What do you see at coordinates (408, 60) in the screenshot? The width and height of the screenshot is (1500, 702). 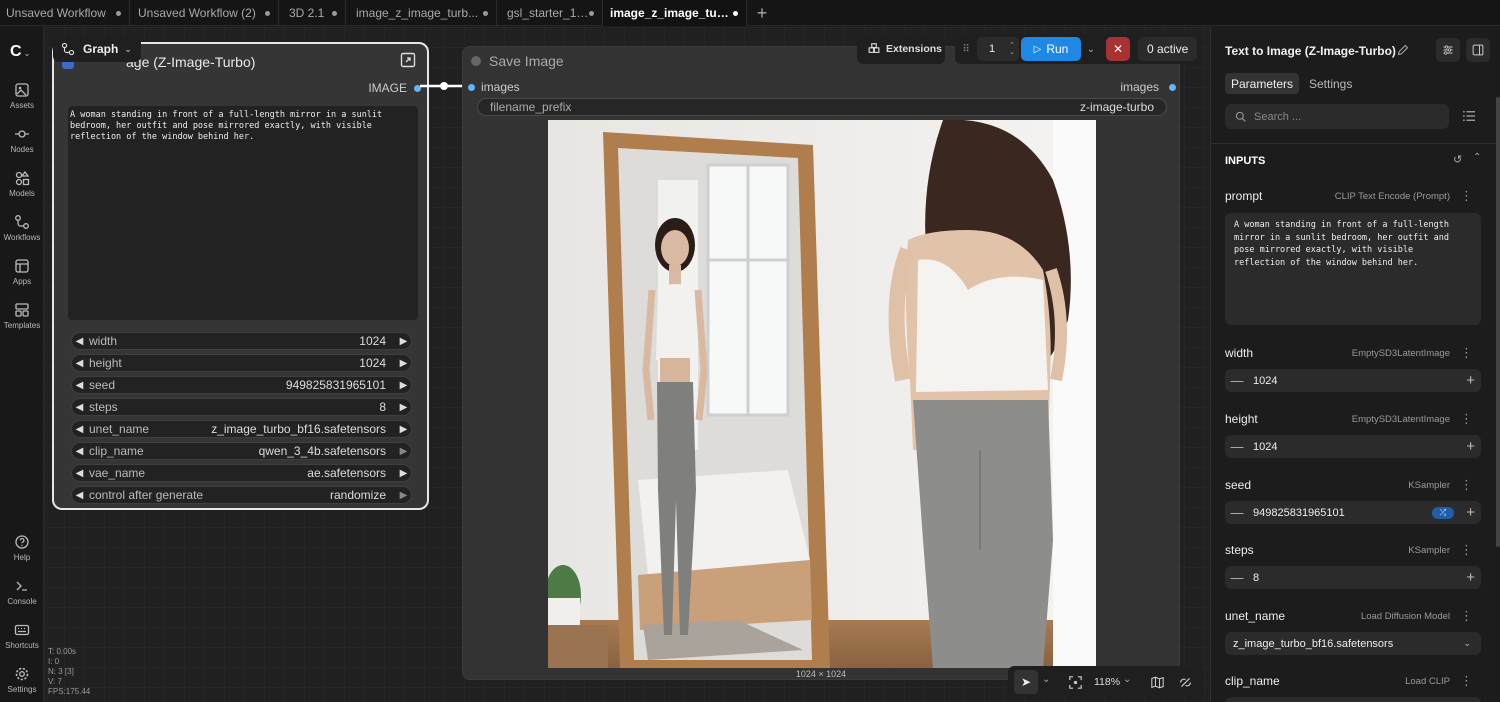 I see `expand-icon` at bounding box center [408, 60].